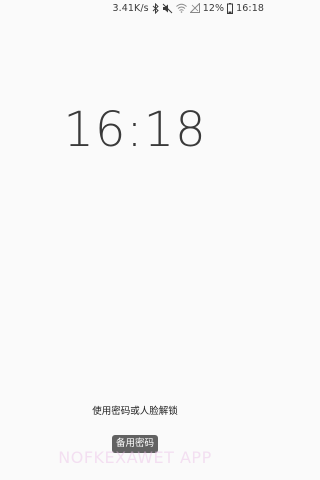 This screenshot has width=320, height=480. I want to click on network-speed: 3.41K/s, so click(130, 8).